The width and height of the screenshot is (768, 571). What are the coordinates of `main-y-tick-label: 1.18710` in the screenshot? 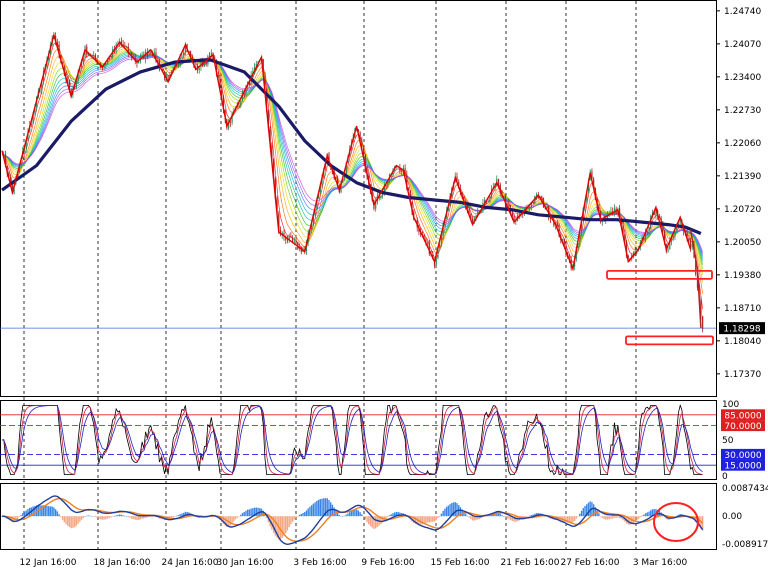 It's located at (742, 309).